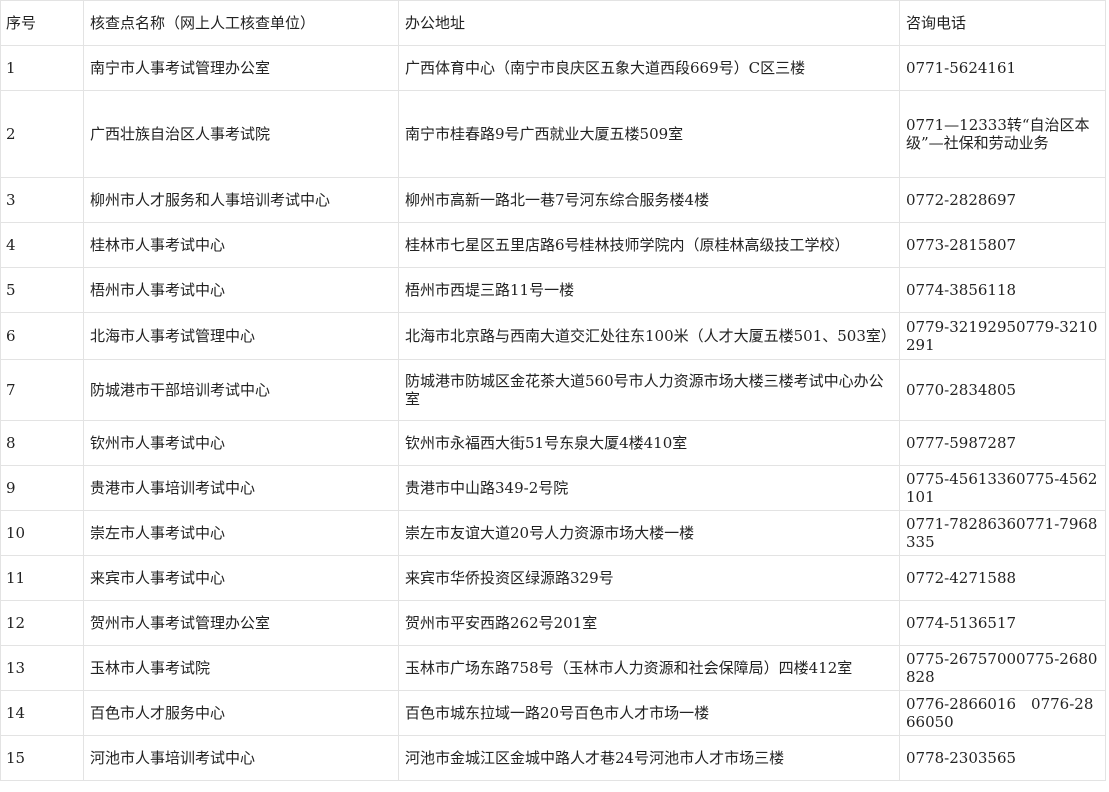 The height and width of the screenshot is (792, 1109). What do you see at coordinates (649, 390) in the screenshot?
I see `row-address: 防城港市防城区金花茶大道560号市人力资源市场大楼三楼考试中心办公室` at bounding box center [649, 390].